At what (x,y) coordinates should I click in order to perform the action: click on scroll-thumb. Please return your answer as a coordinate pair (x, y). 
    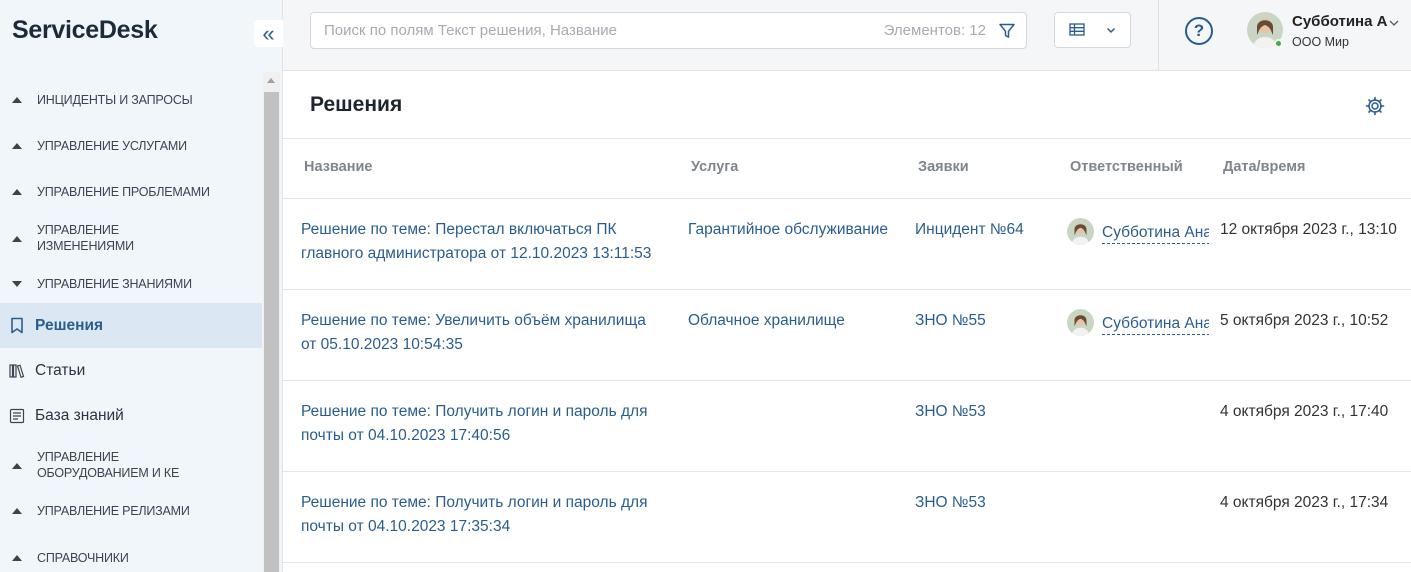
    Looking at the image, I should click on (271, 332).